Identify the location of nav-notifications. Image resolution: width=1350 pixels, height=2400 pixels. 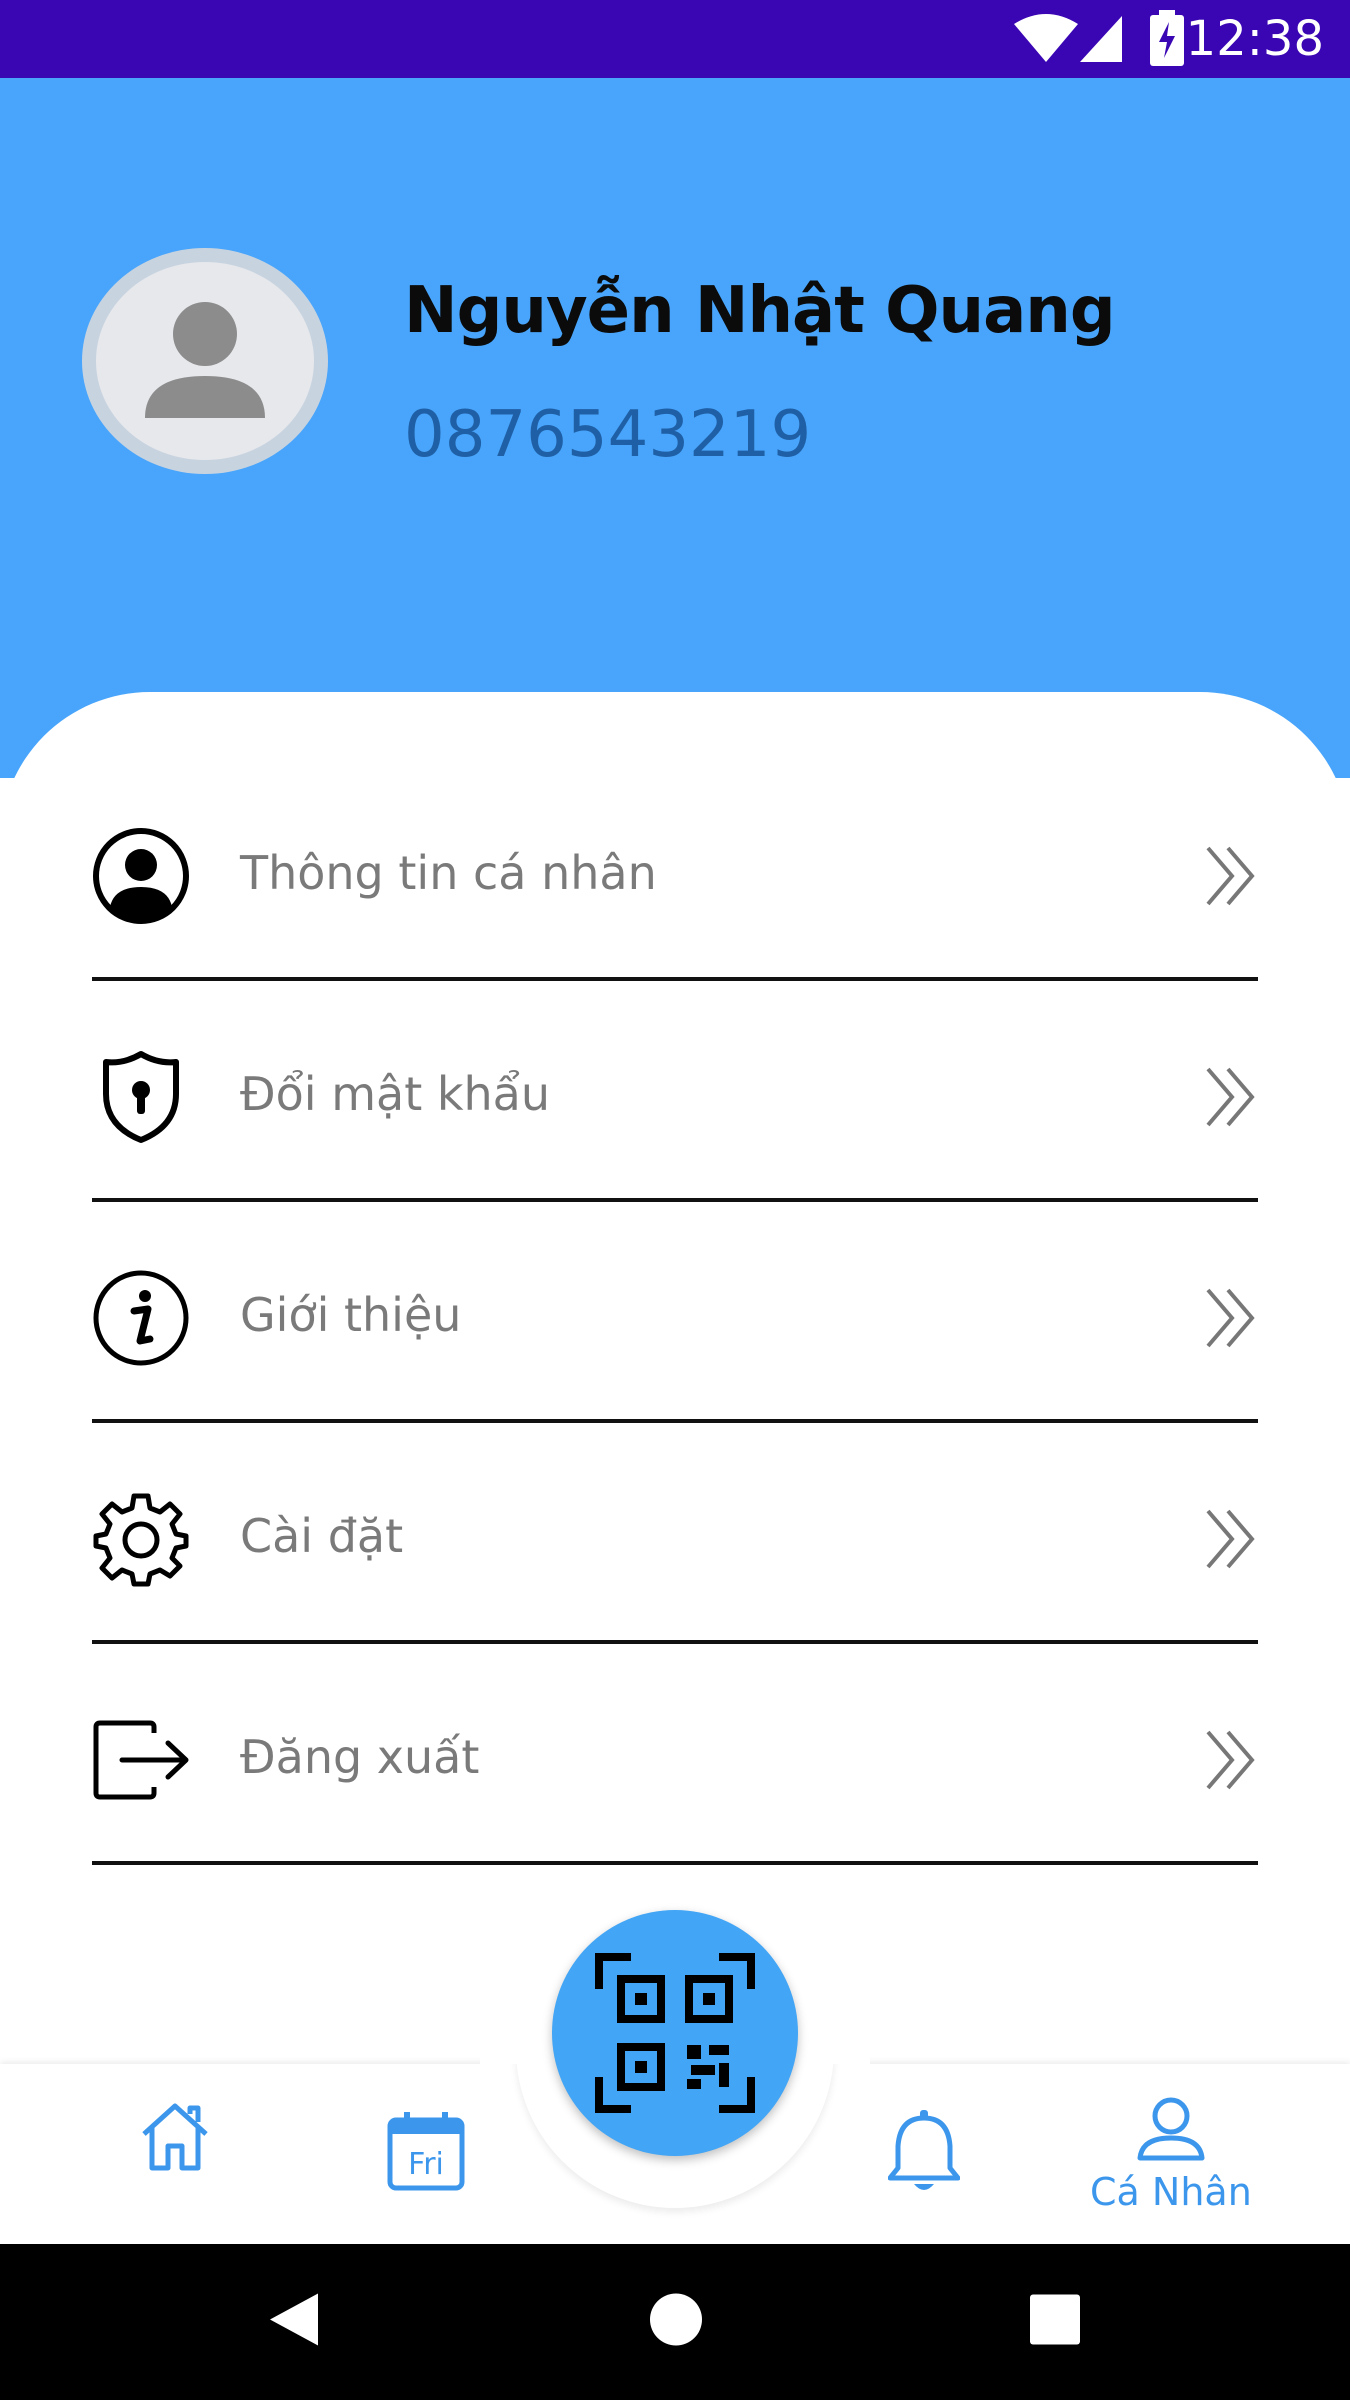
(924, 2153).